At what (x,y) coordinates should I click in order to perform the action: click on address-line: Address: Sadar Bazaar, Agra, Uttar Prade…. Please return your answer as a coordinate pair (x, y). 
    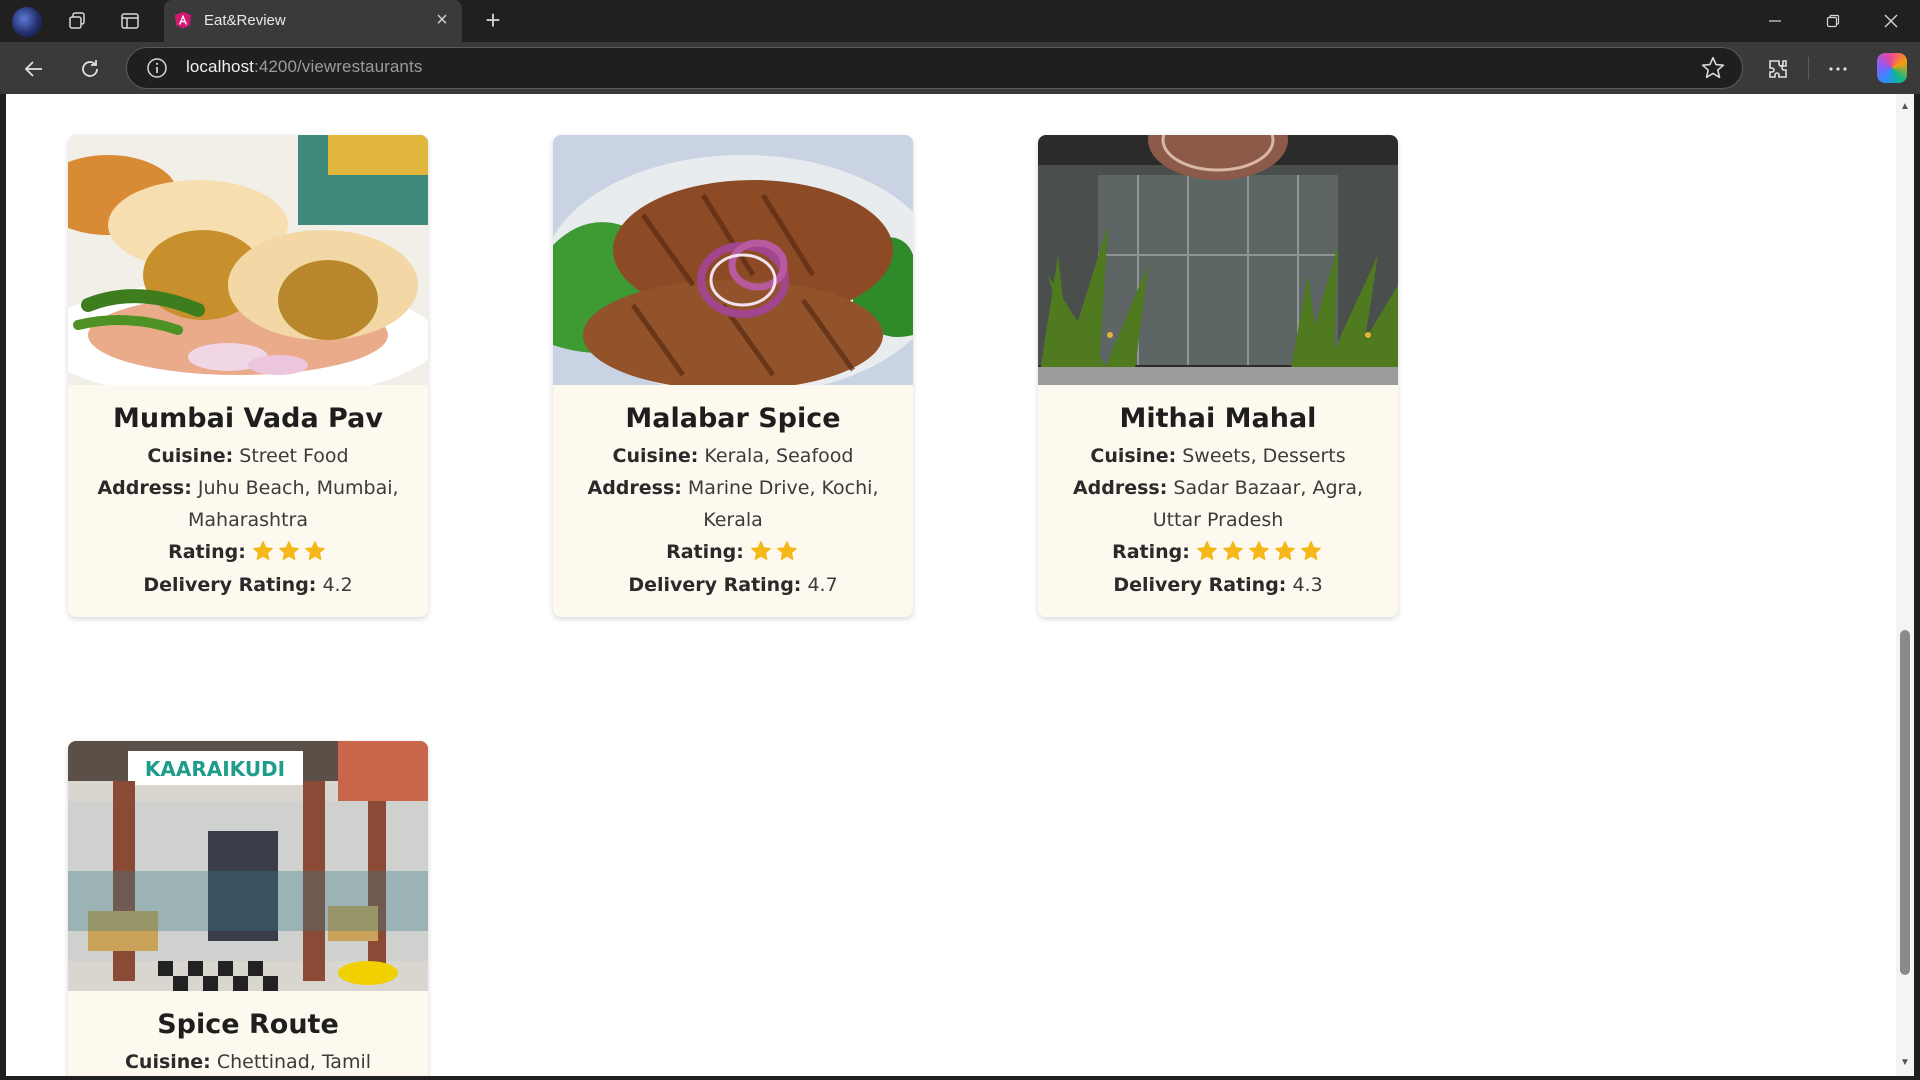
    Looking at the image, I should click on (1218, 504).